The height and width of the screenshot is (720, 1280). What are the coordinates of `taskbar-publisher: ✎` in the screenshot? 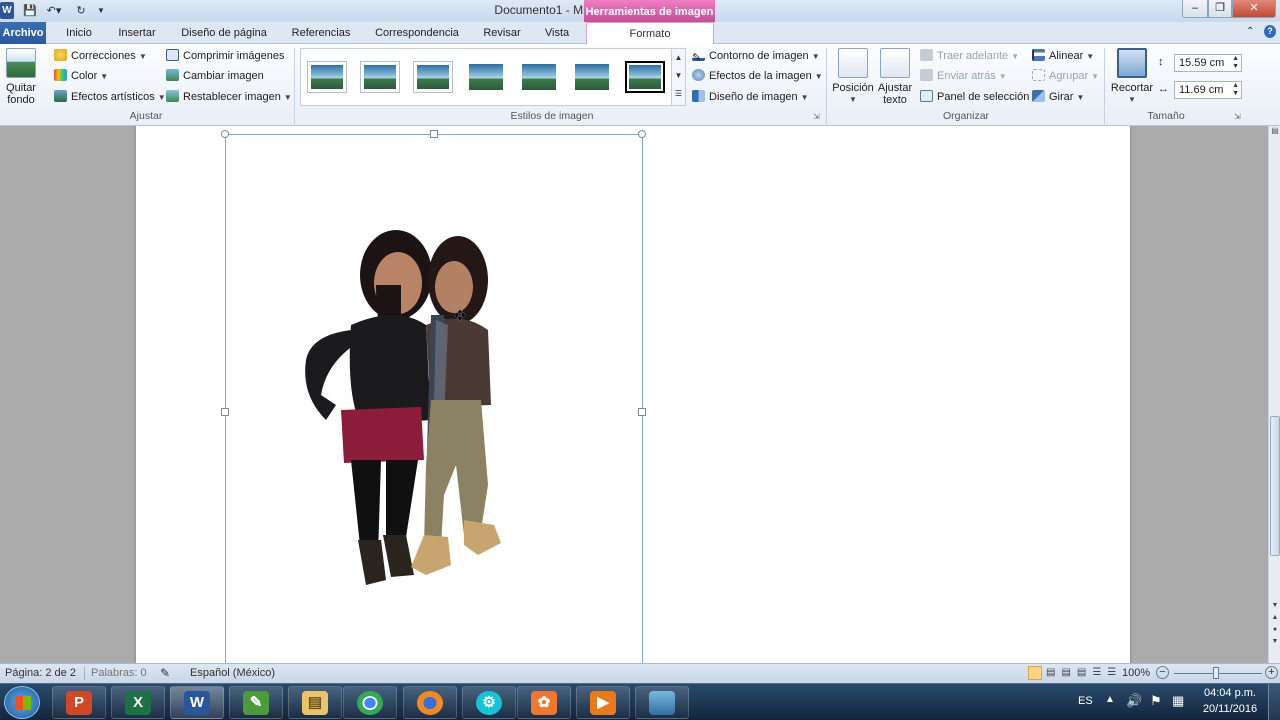 It's located at (256, 702).